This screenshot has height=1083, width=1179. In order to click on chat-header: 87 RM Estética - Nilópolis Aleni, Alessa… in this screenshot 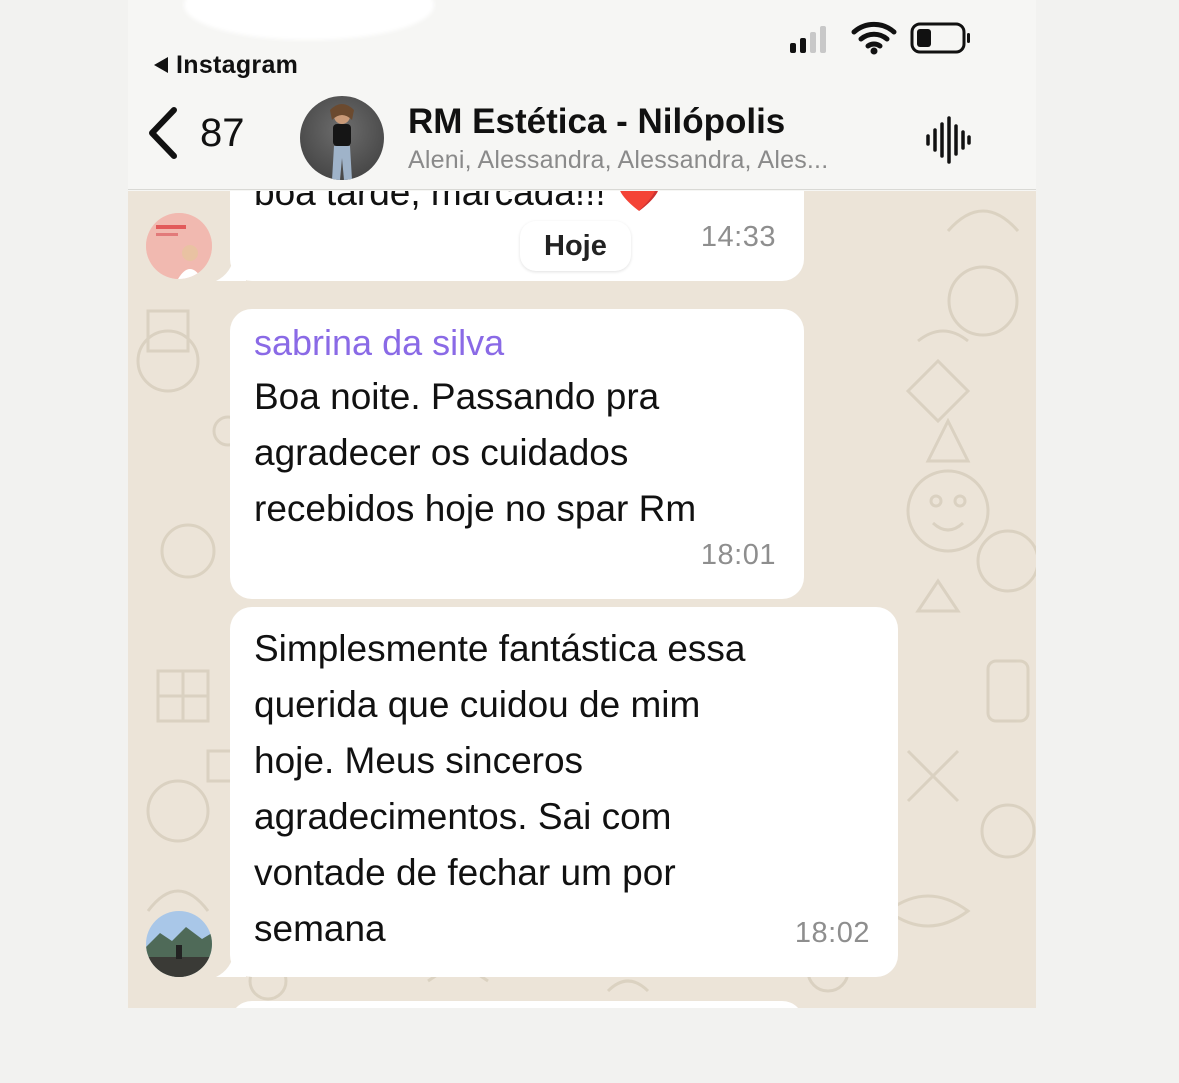, I will do `click(582, 138)`.